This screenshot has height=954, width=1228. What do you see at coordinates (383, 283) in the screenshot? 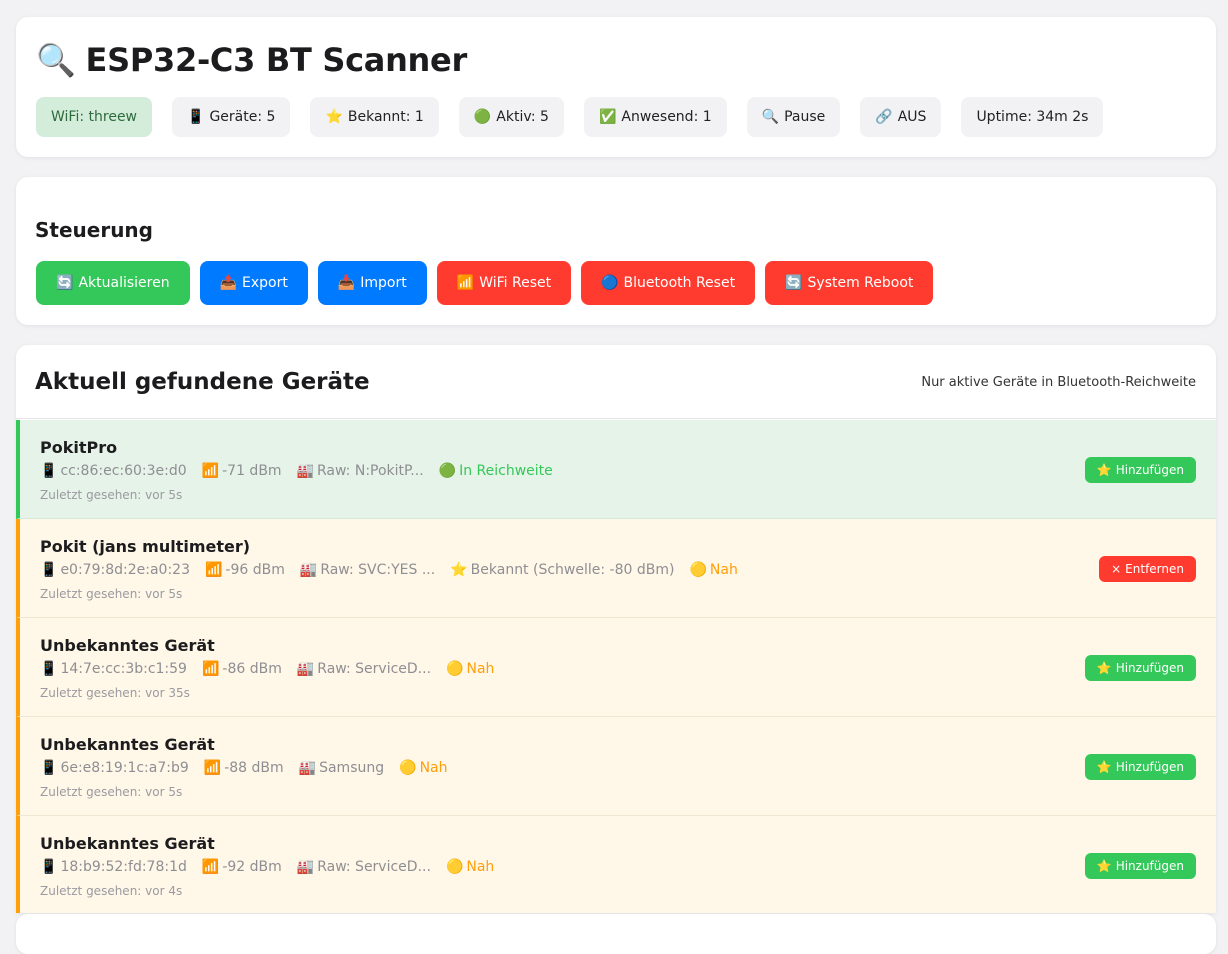
I see `import-button-label: Import` at bounding box center [383, 283].